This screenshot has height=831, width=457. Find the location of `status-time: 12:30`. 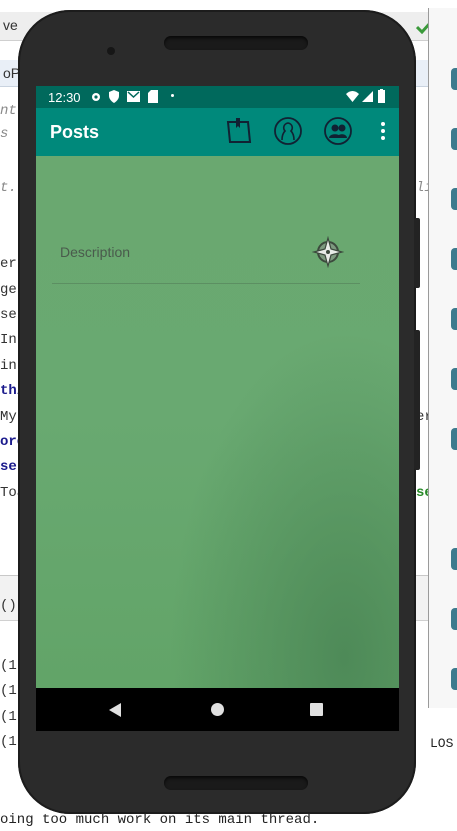

status-time: 12:30 is located at coordinates (64, 97).